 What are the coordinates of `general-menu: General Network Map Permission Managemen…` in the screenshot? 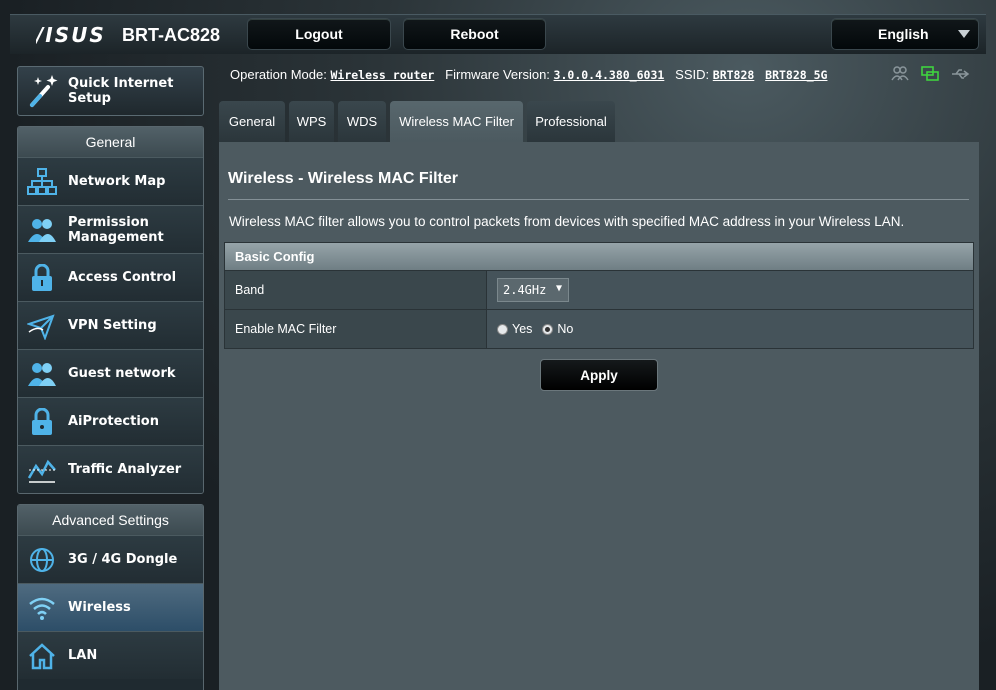 It's located at (110, 310).